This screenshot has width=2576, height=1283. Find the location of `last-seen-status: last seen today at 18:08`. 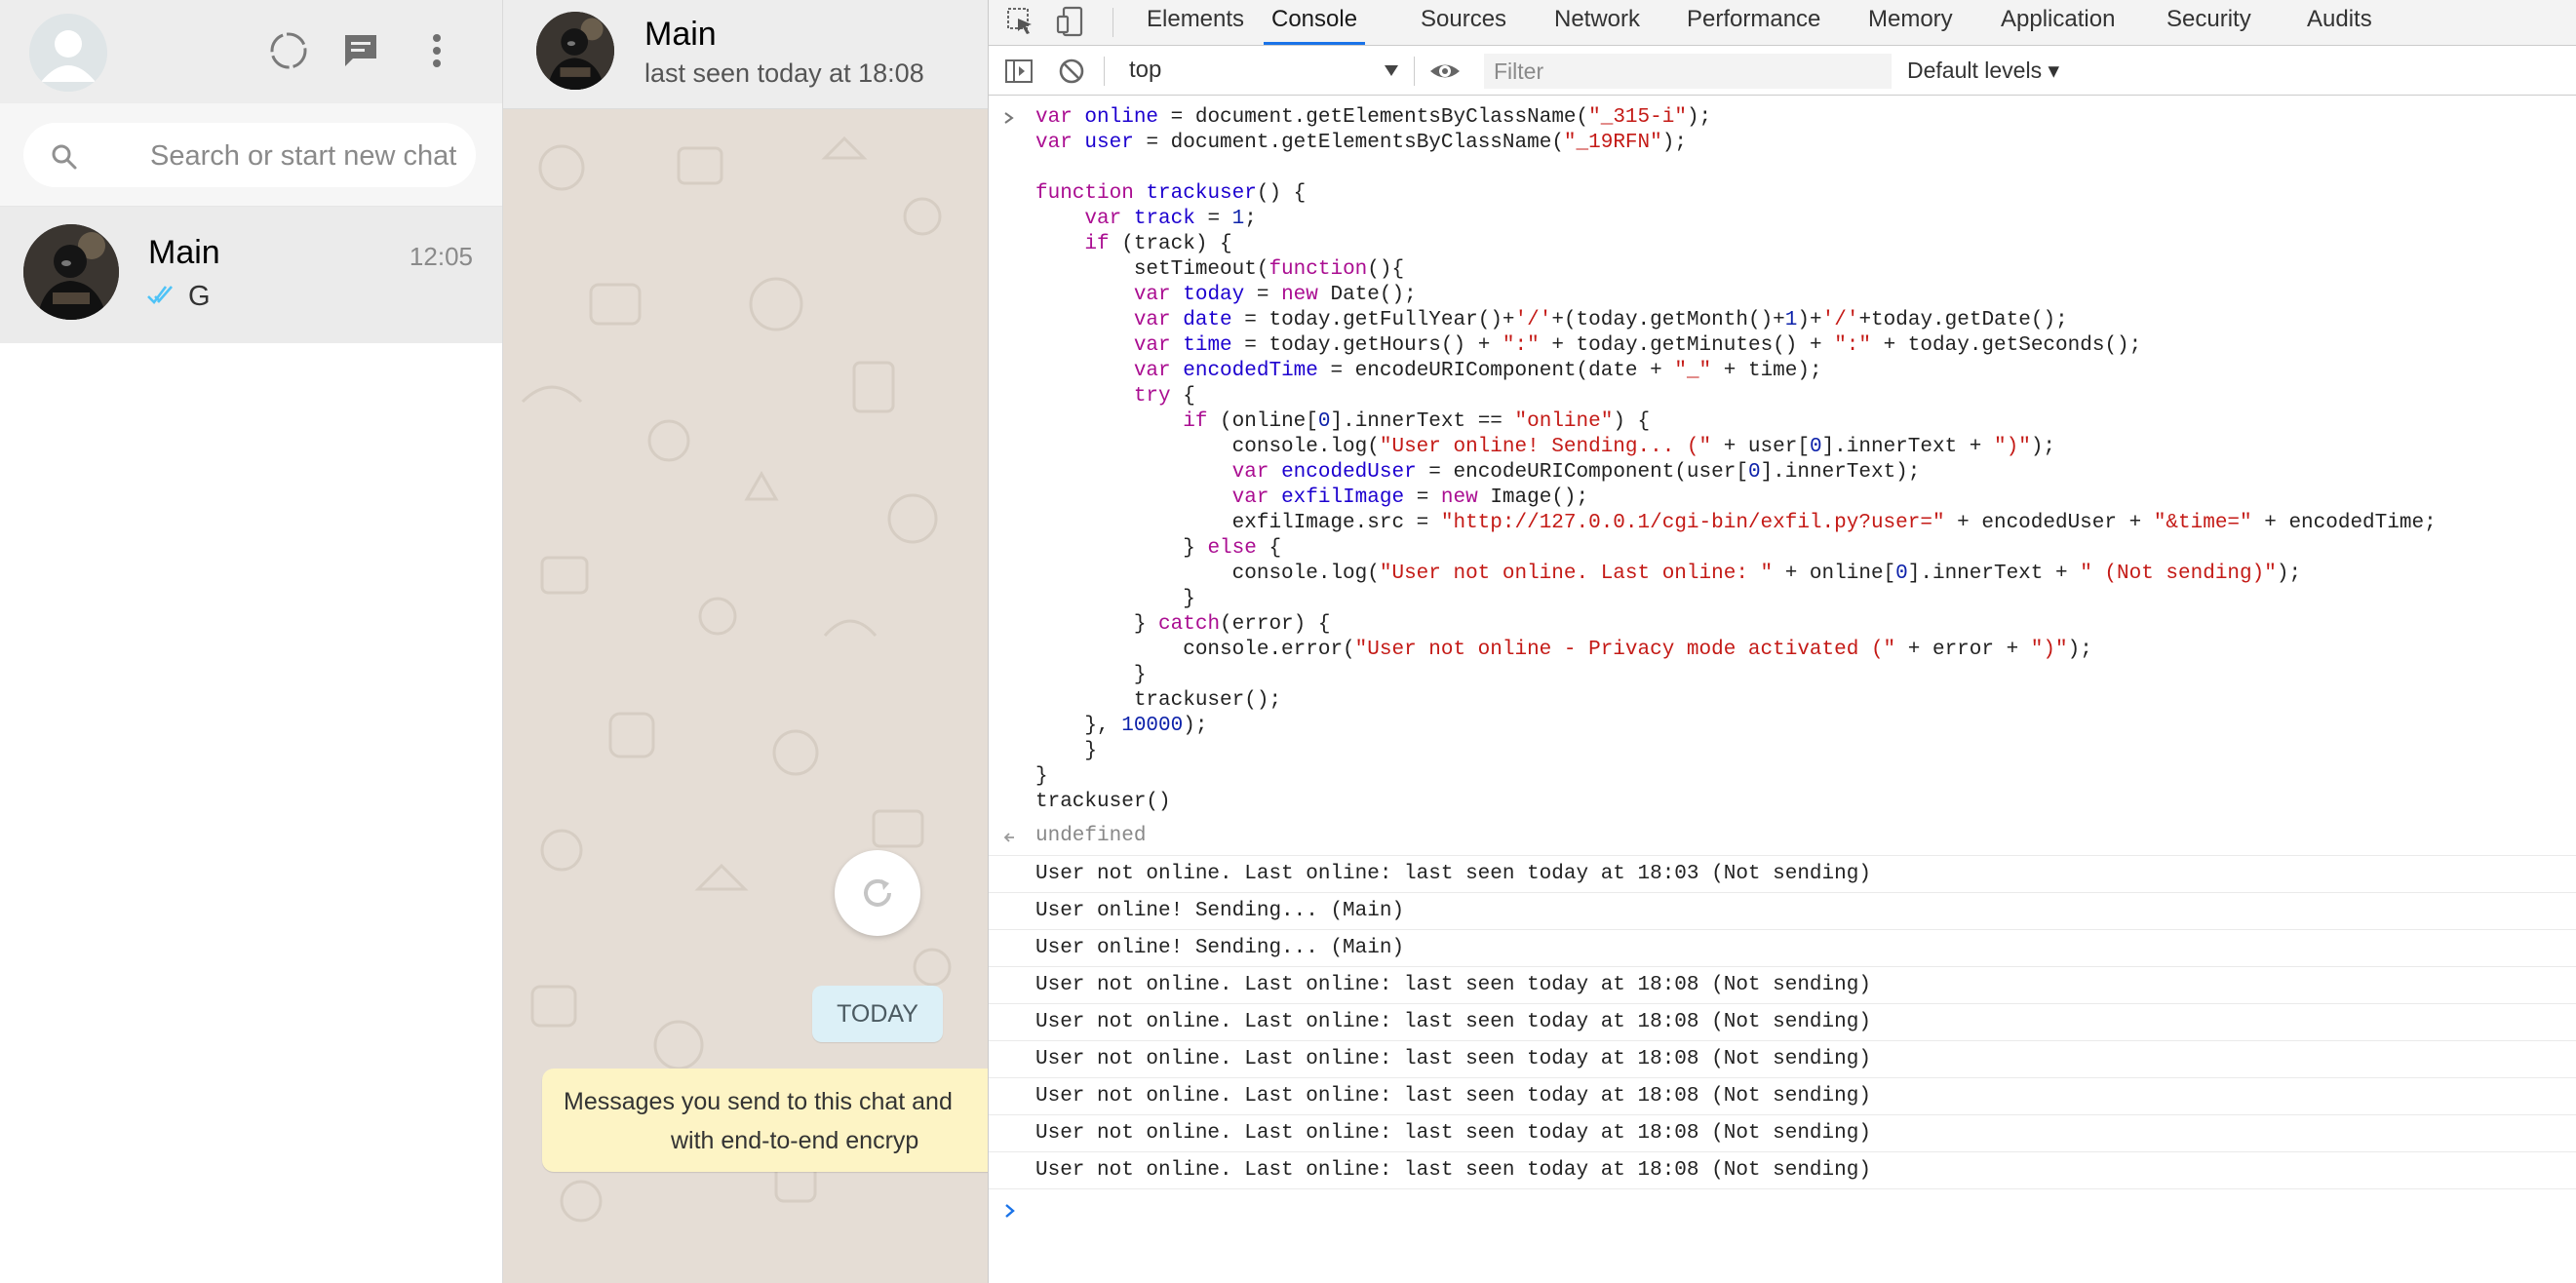

last-seen-status: last seen today at 18:08 is located at coordinates (784, 73).